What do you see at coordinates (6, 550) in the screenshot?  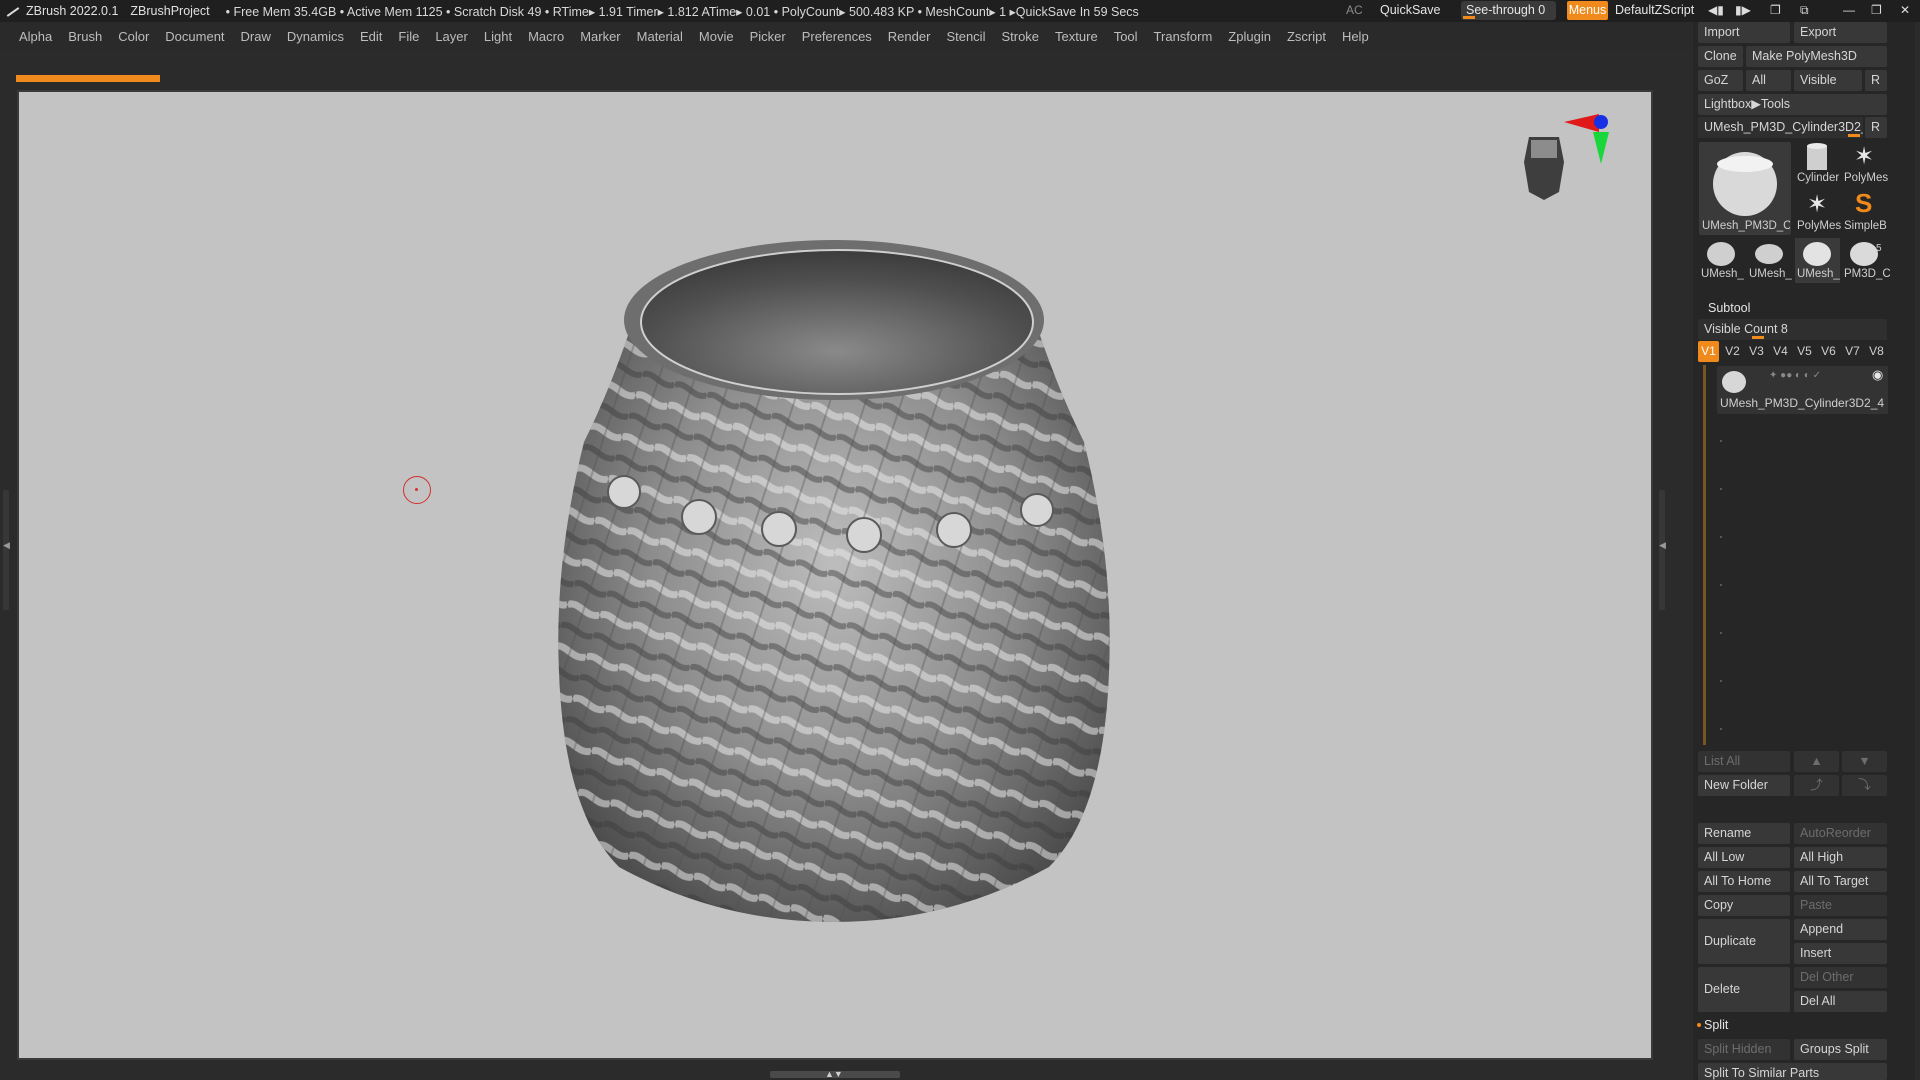 I see `left-tray-handle: ◀` at bounding box center [6, 550].